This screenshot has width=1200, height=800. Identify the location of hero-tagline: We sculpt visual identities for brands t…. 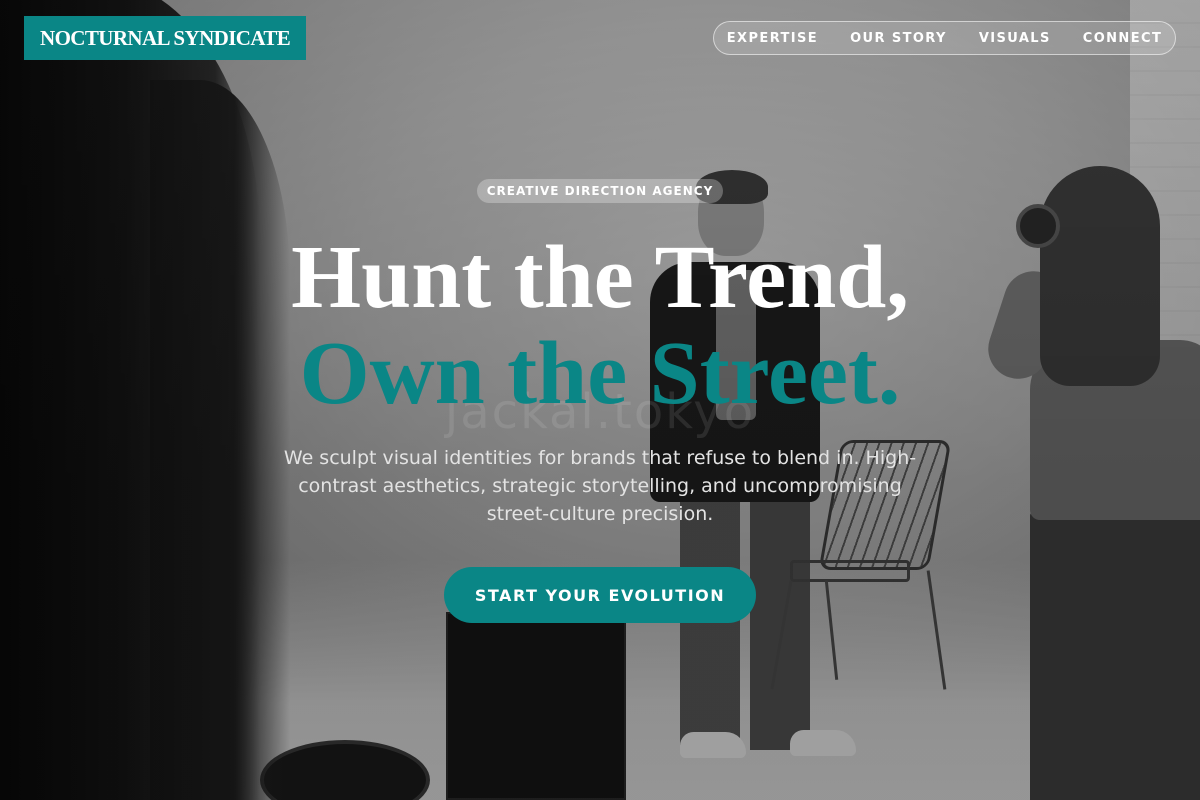
(600, 486).